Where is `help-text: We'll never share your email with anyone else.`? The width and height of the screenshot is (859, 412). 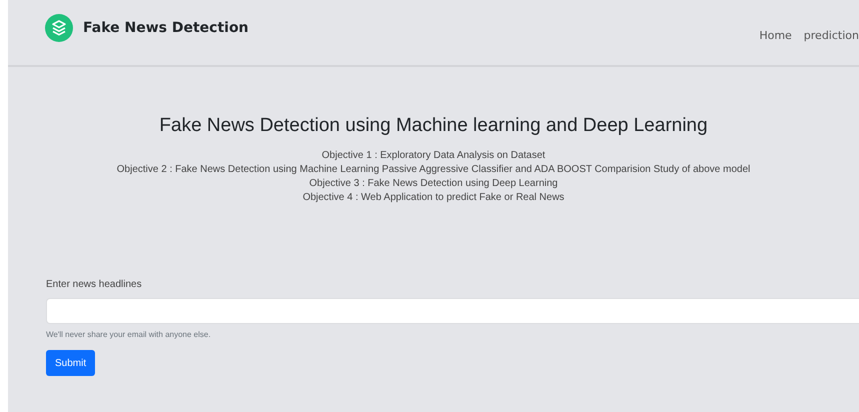 help-text: We'll never share your email with anyone else. is located at coordinates (129, 334).